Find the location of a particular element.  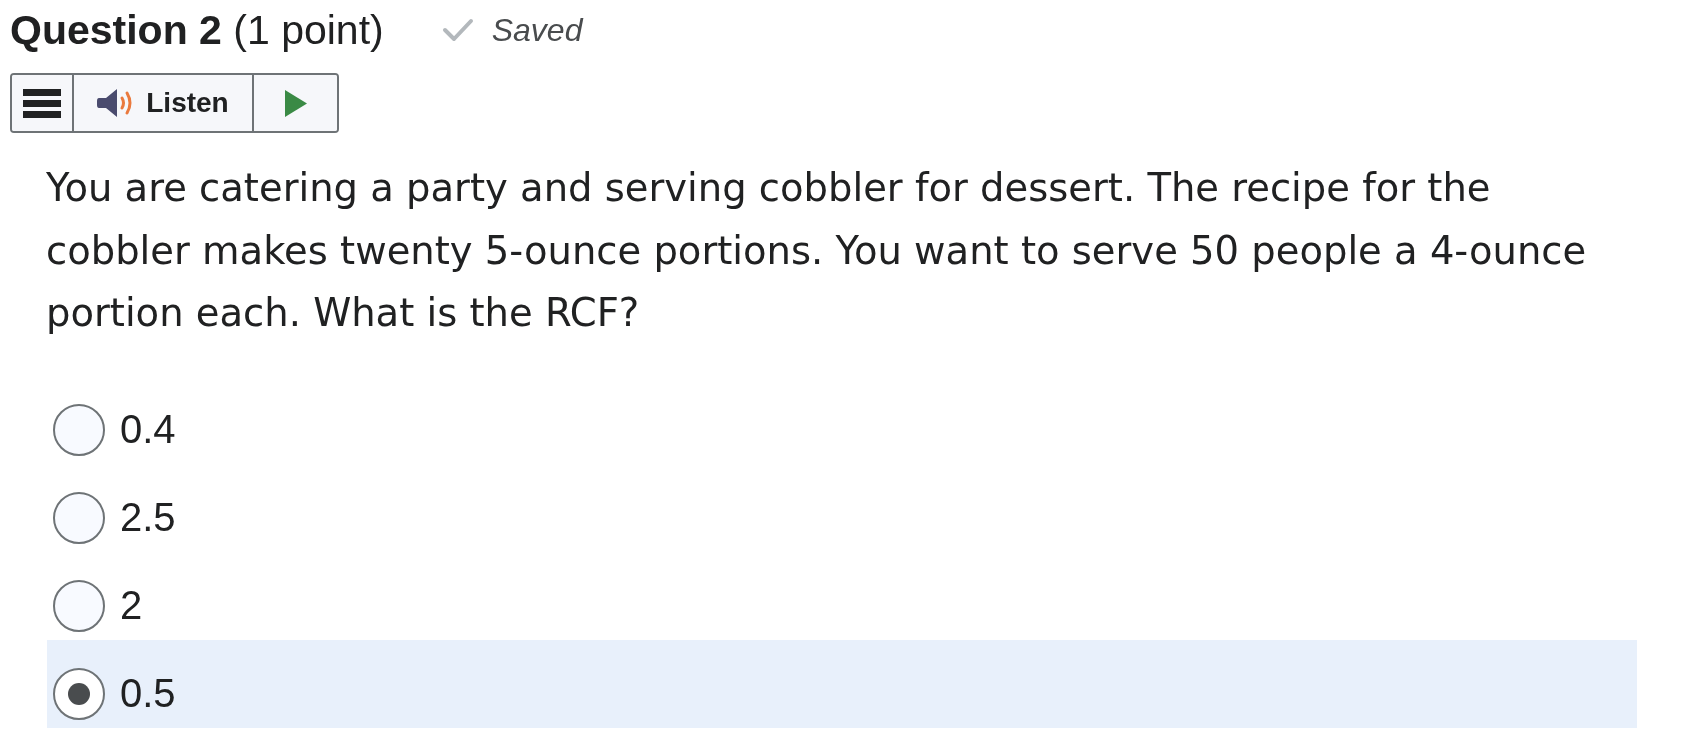

menu-icon is located at coordinates (42, 103).